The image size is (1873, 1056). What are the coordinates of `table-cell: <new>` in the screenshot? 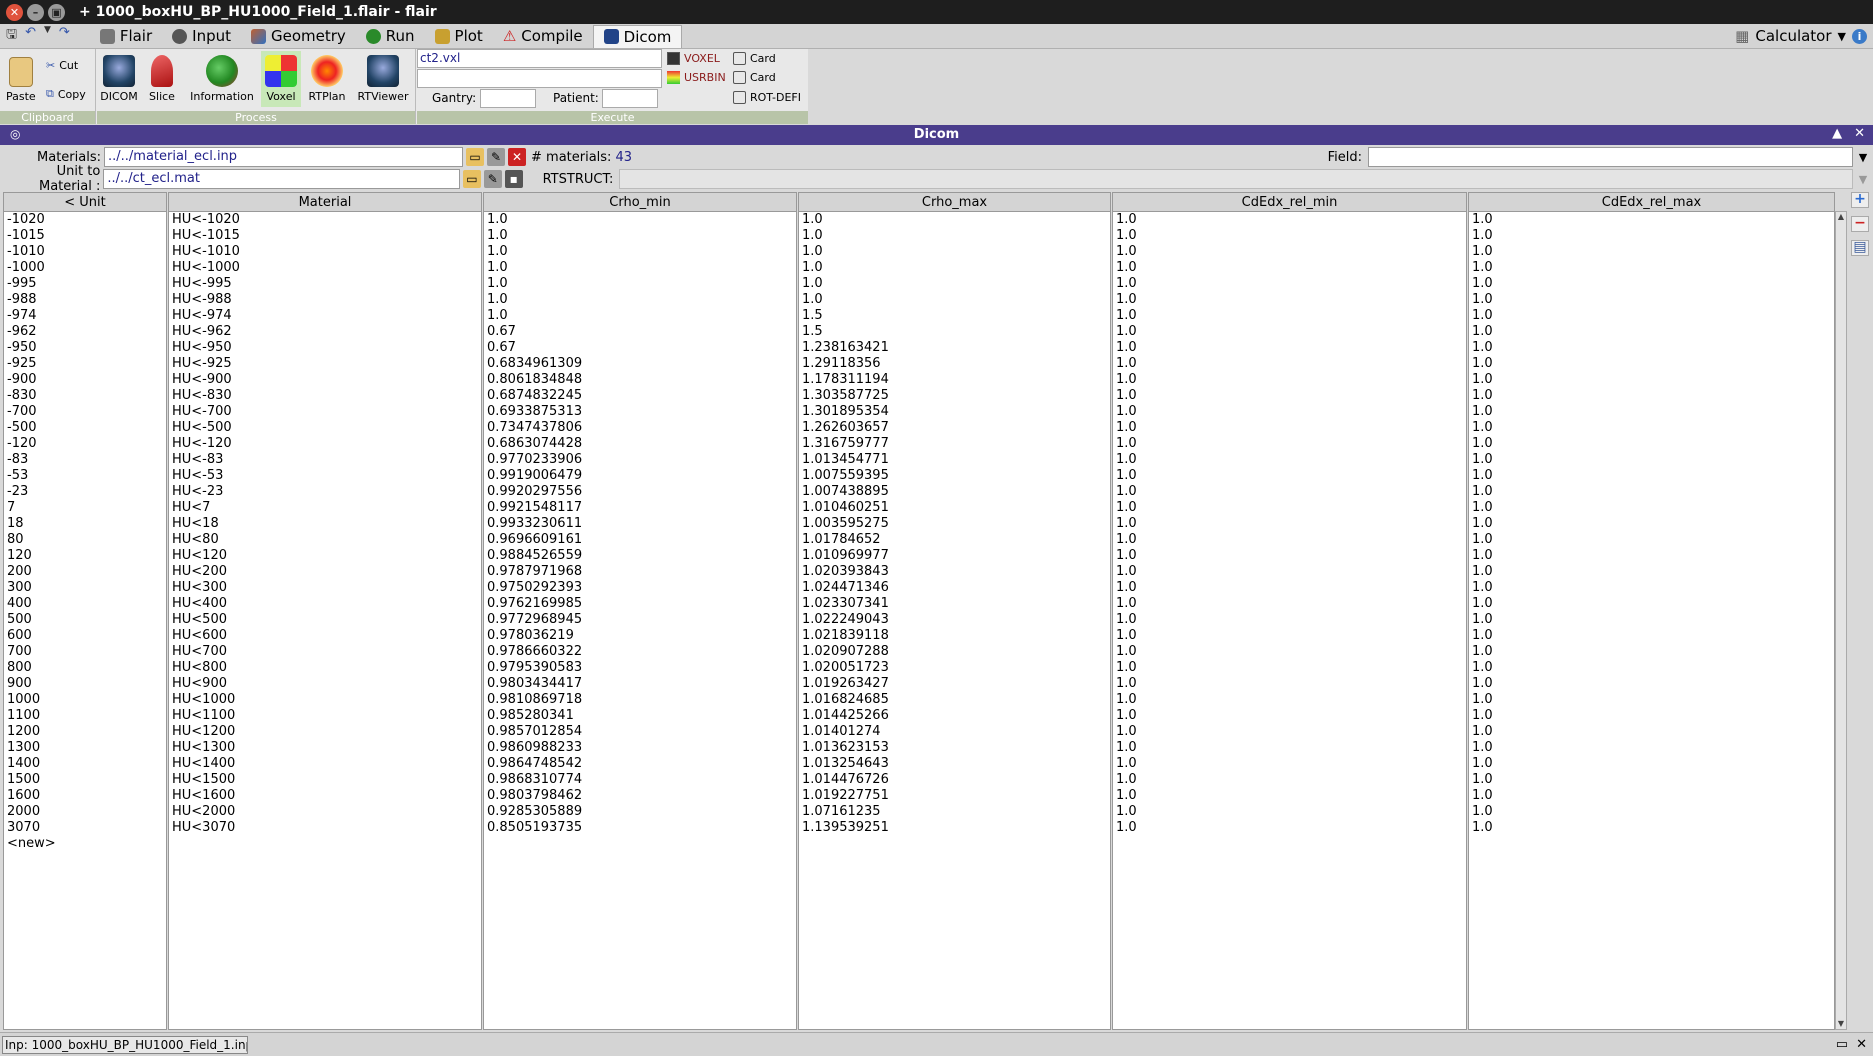 It's located at (85, 844).